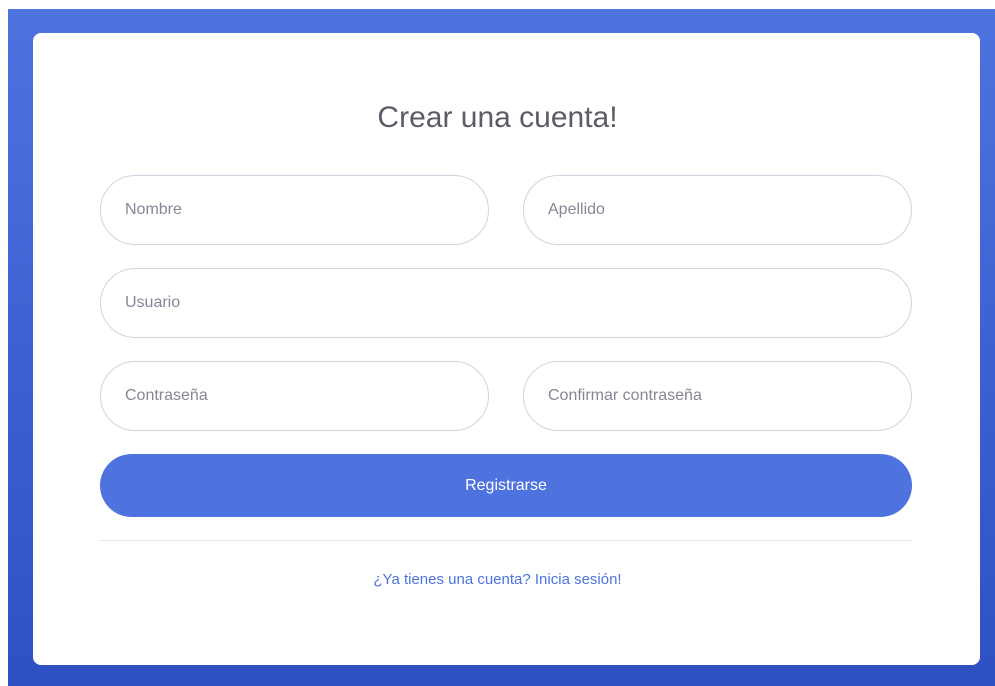  What do you see at coordinates (497, 579) in the screenshot?
I see `login-link: ¿Ya tienes una cuenta? Inicia sesión!` at bounding box center [497, 579].